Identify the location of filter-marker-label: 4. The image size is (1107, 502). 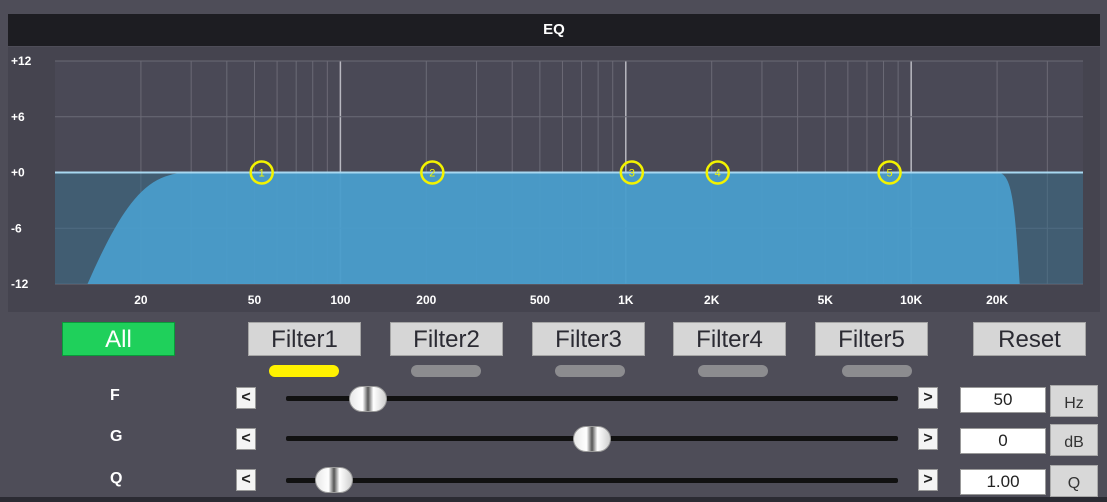
(718, 174).